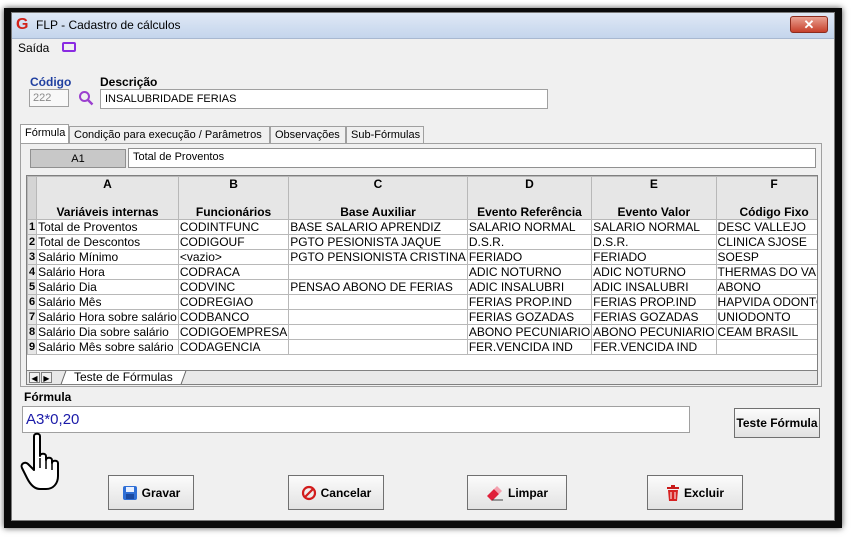 The image size is (852, 537). I want to click on grid-cell: Salário Dia sobre salário, so click(107, 332).